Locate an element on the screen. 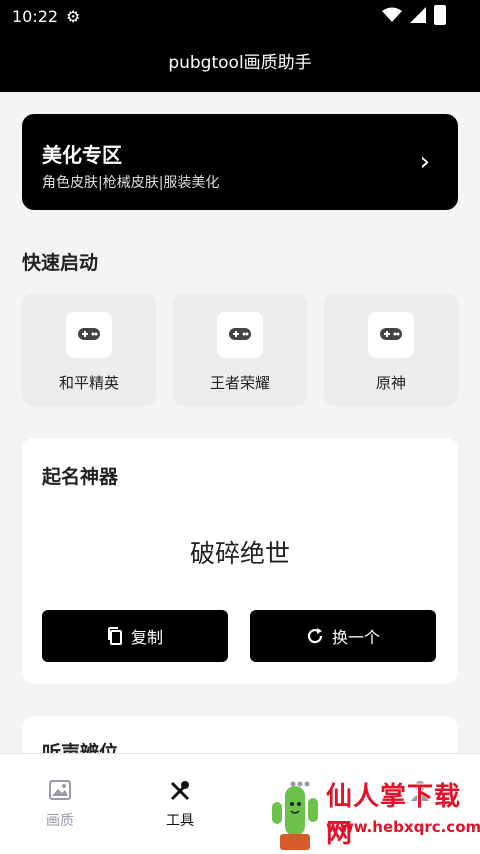 The image size is (480, 854). sound-locate-card: 听声辨位 is located at coordinates (240, 734).